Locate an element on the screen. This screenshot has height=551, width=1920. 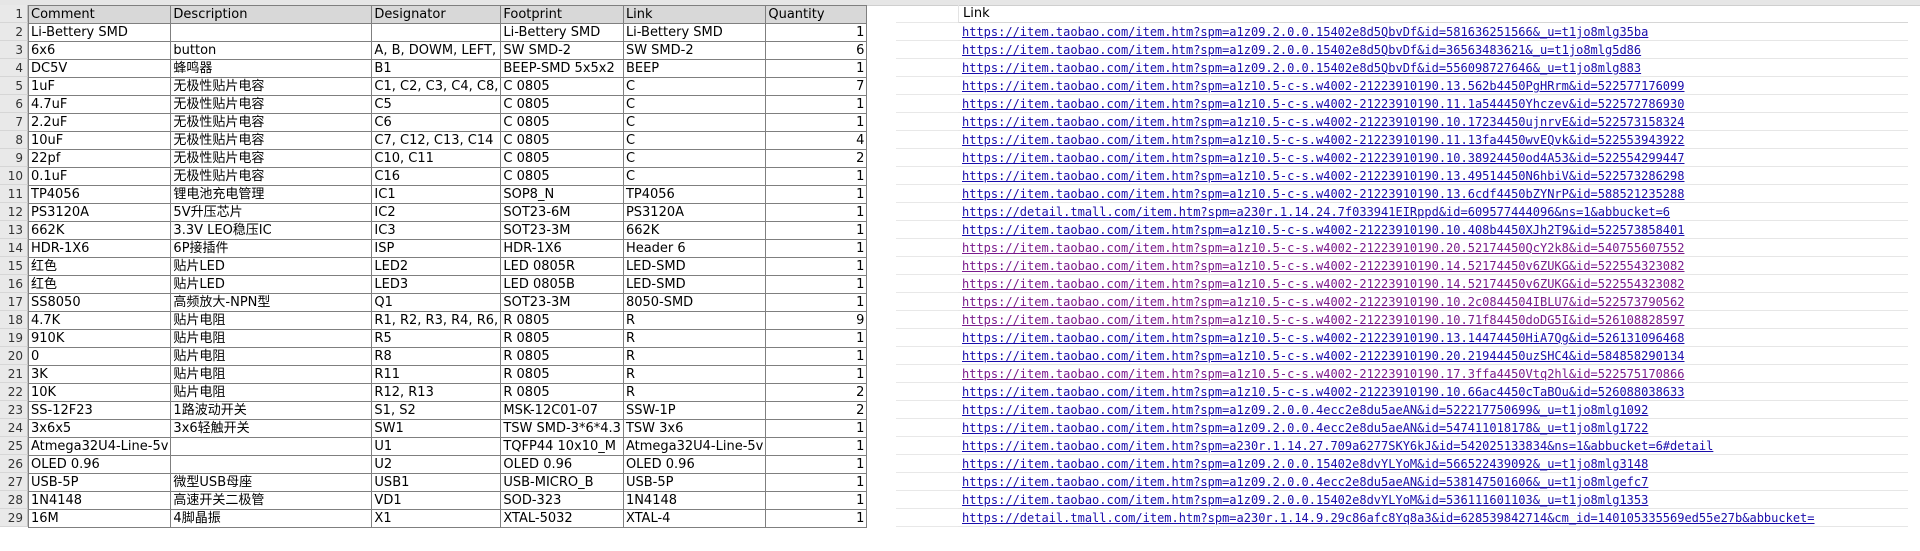
row-number: 24 is located at coordinates (14, 428).